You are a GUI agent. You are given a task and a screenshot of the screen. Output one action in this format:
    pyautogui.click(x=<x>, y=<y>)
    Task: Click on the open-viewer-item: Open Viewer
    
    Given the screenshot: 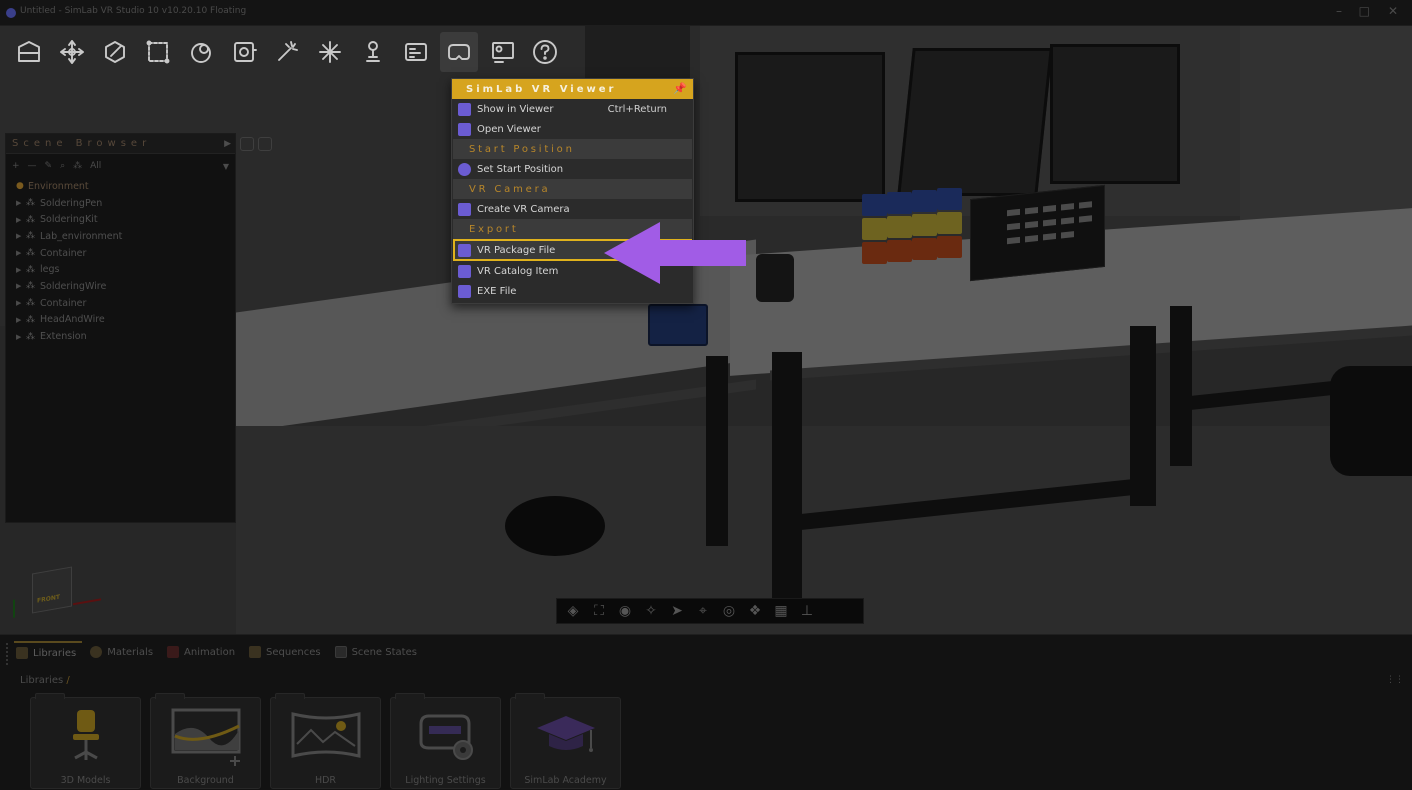 What is the action you would take?
    pyautogui.click(x=572, y=129)
    